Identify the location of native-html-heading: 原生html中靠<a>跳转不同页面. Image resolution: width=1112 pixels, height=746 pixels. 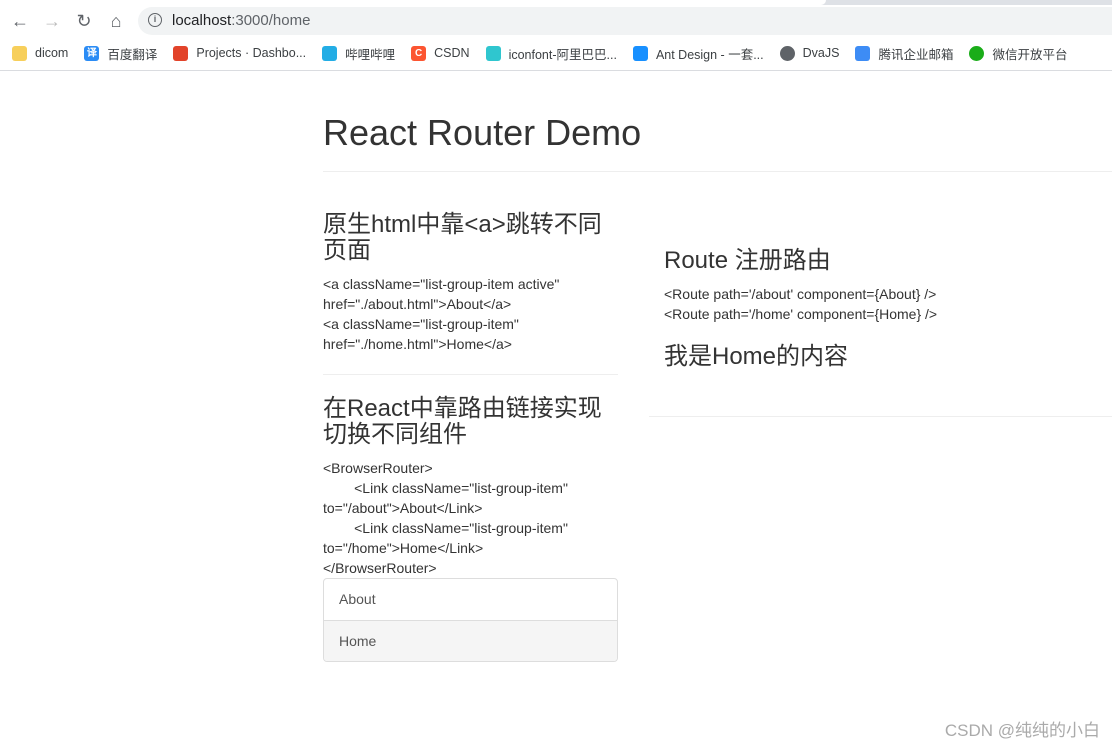
(462, 237).